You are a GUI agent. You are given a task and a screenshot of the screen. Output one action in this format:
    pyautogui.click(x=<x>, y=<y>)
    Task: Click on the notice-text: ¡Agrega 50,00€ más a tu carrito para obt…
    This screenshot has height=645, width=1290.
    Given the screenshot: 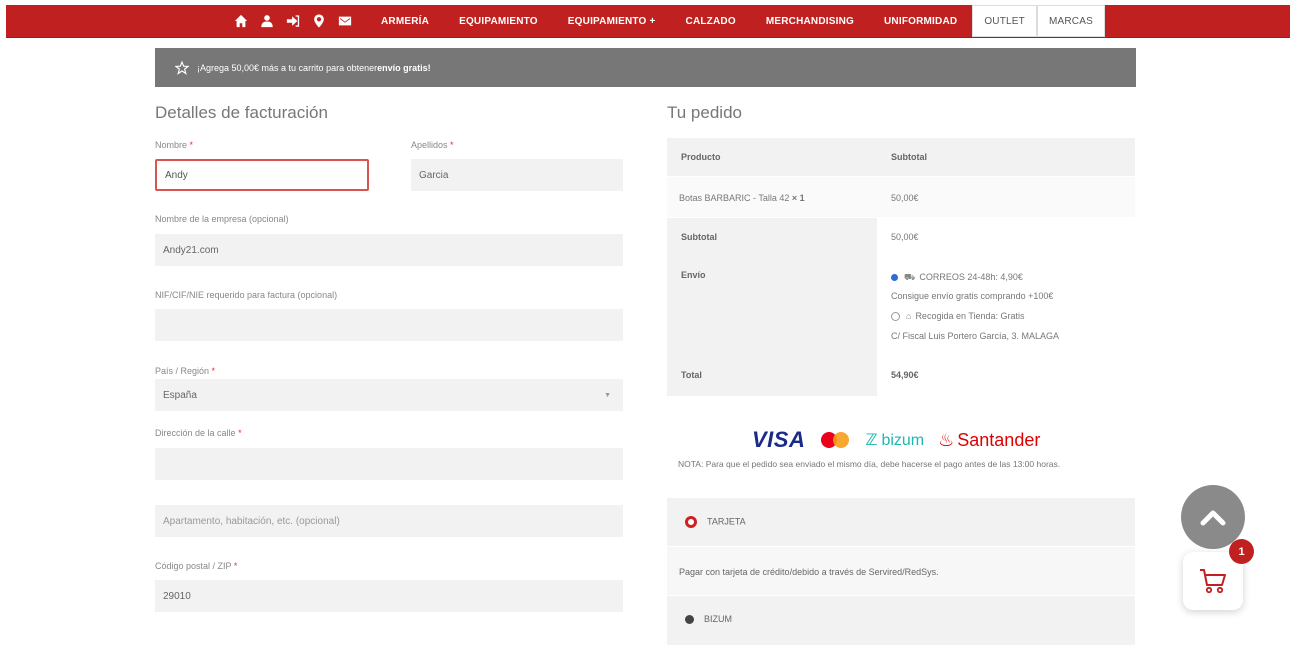 What is the action you would take?
    pyautogui.click(x=287, y=67)
    